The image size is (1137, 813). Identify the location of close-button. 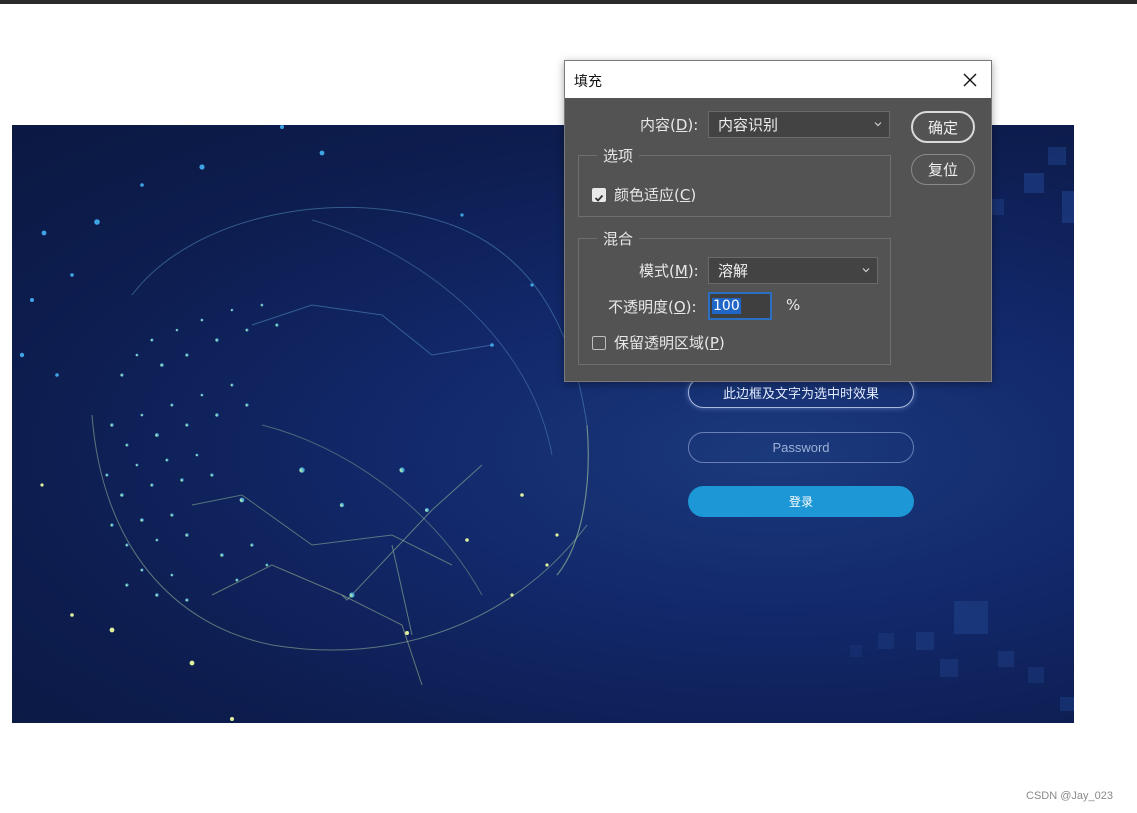
(970, 80).